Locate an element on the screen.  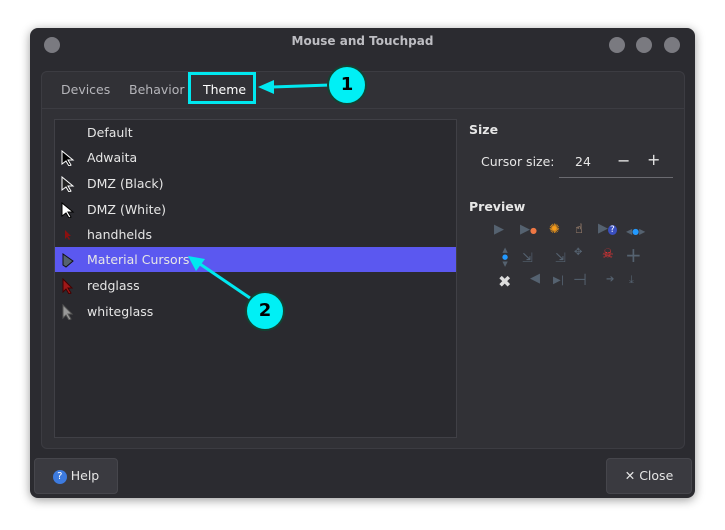
annotation-marker-1: 1 is located at coordinates (347, 85).